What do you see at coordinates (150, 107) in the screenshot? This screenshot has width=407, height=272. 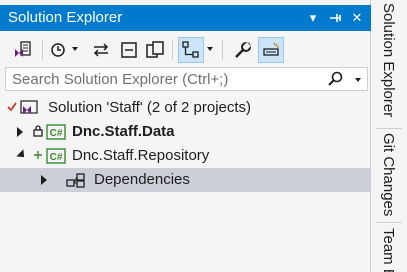 I see `solution-label: Solution 'Staff' (2 of 2 projects)` at bounding box center [150, 107].